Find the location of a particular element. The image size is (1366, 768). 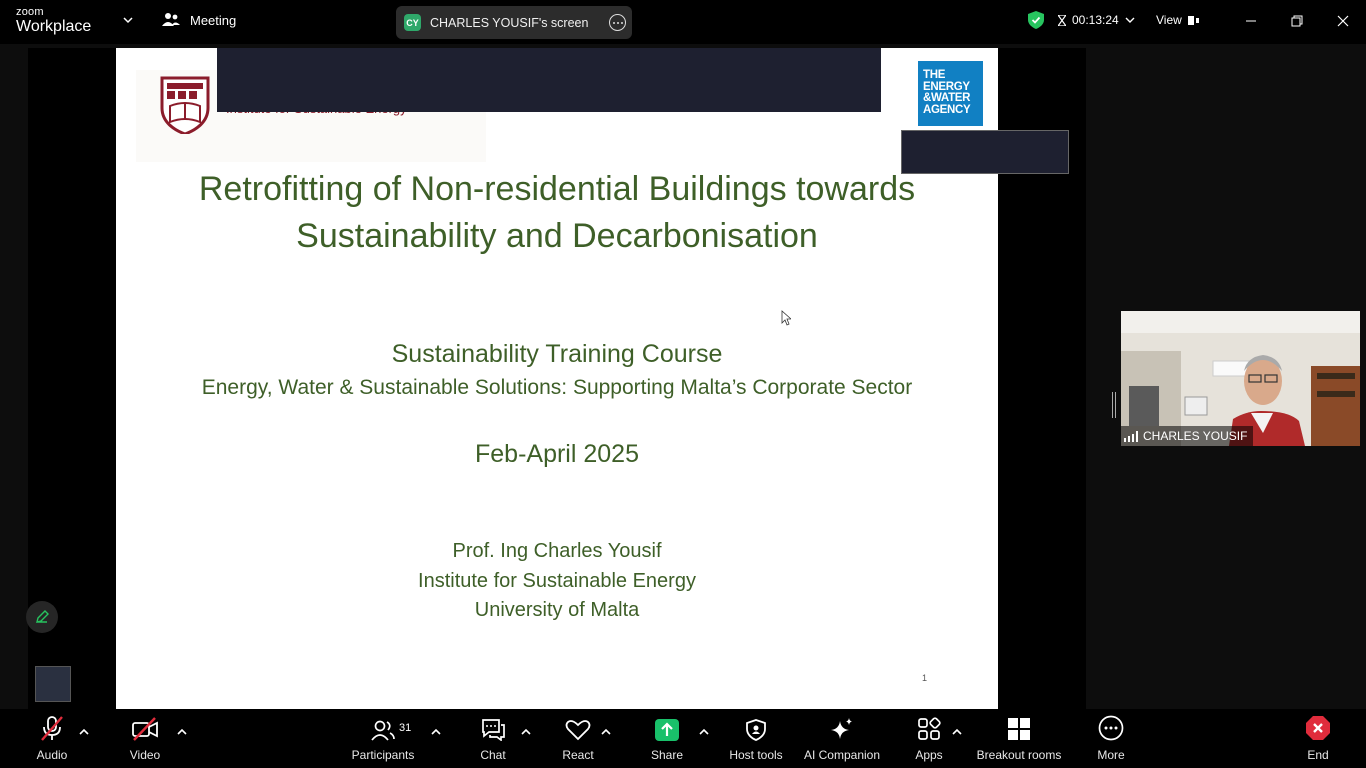

restore-button is located at coordinates (1297, 21).